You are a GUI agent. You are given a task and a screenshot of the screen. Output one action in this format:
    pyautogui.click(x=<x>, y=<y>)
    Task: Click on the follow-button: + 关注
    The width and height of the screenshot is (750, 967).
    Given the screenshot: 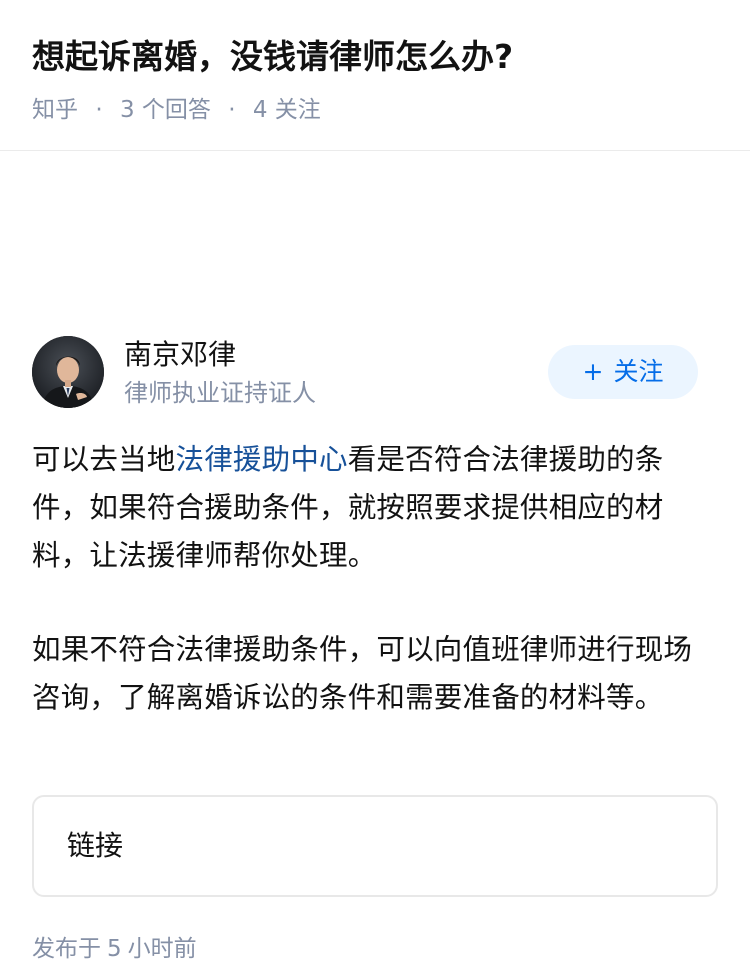 What is the action you would take?
    pyautogui.click(x=623, y=372)
    